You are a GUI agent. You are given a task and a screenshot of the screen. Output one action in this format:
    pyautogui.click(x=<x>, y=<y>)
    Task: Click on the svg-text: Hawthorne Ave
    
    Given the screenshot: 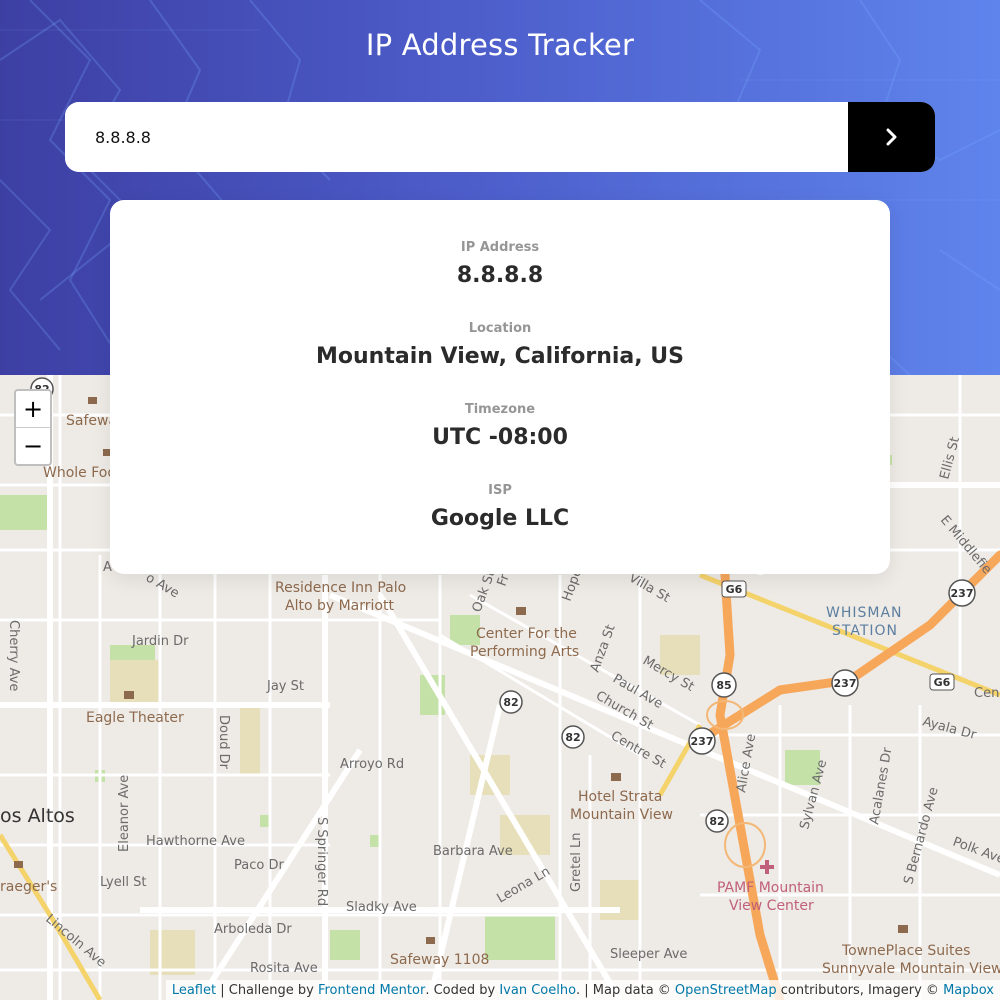 What is the action you would take?
    pyautogui.click(x=195, y=841)
    